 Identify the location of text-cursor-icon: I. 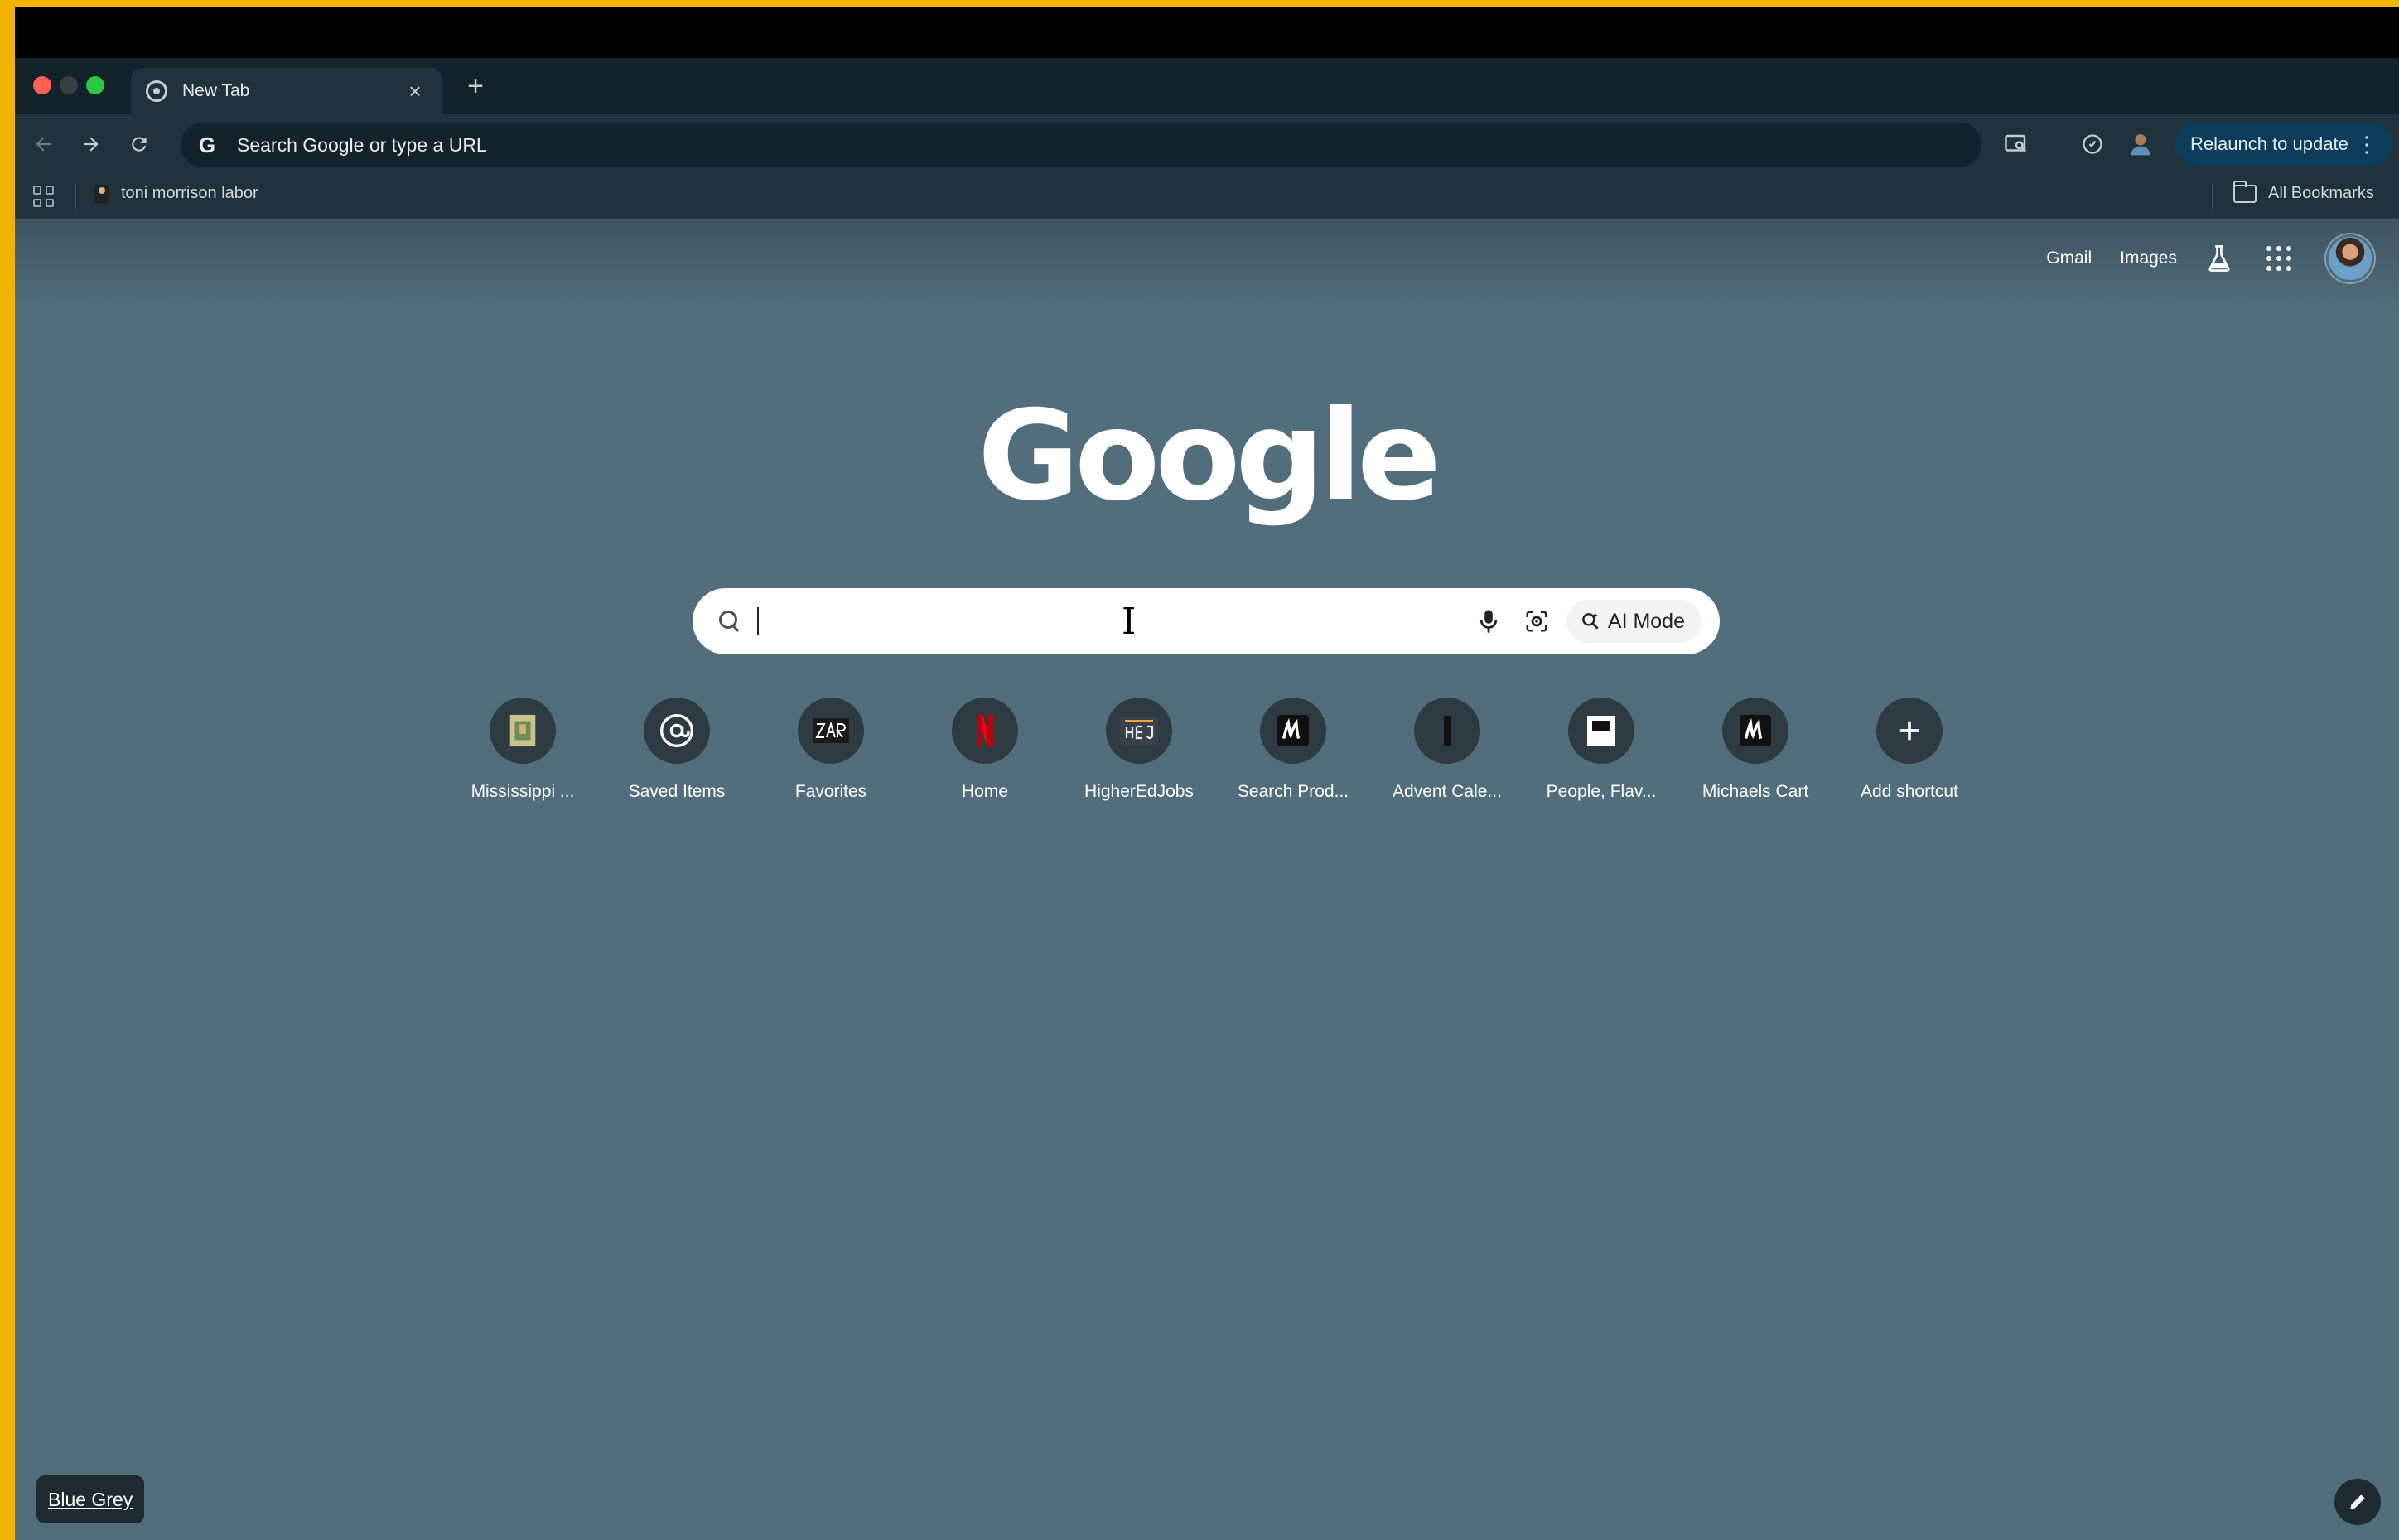
(1130, 622).